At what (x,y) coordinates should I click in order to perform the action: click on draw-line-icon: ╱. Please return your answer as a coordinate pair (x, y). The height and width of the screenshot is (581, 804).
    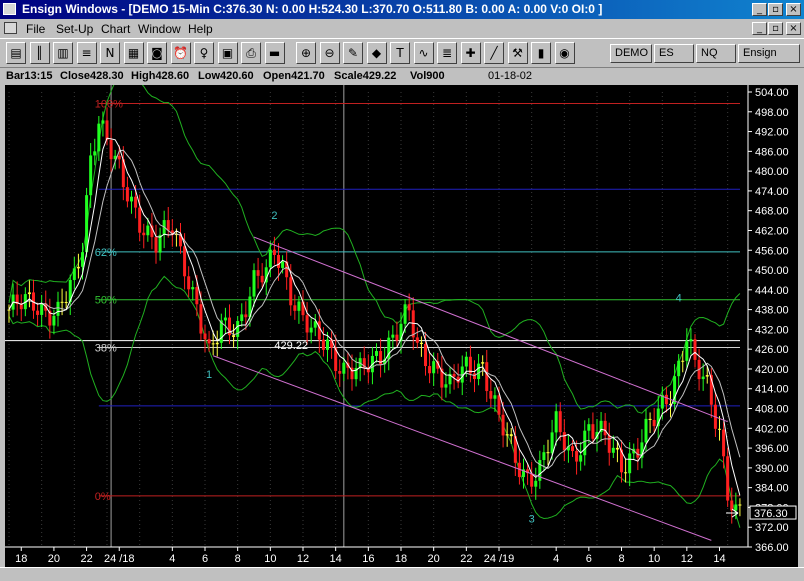
    Looking at the image, I should click on (494, 53).